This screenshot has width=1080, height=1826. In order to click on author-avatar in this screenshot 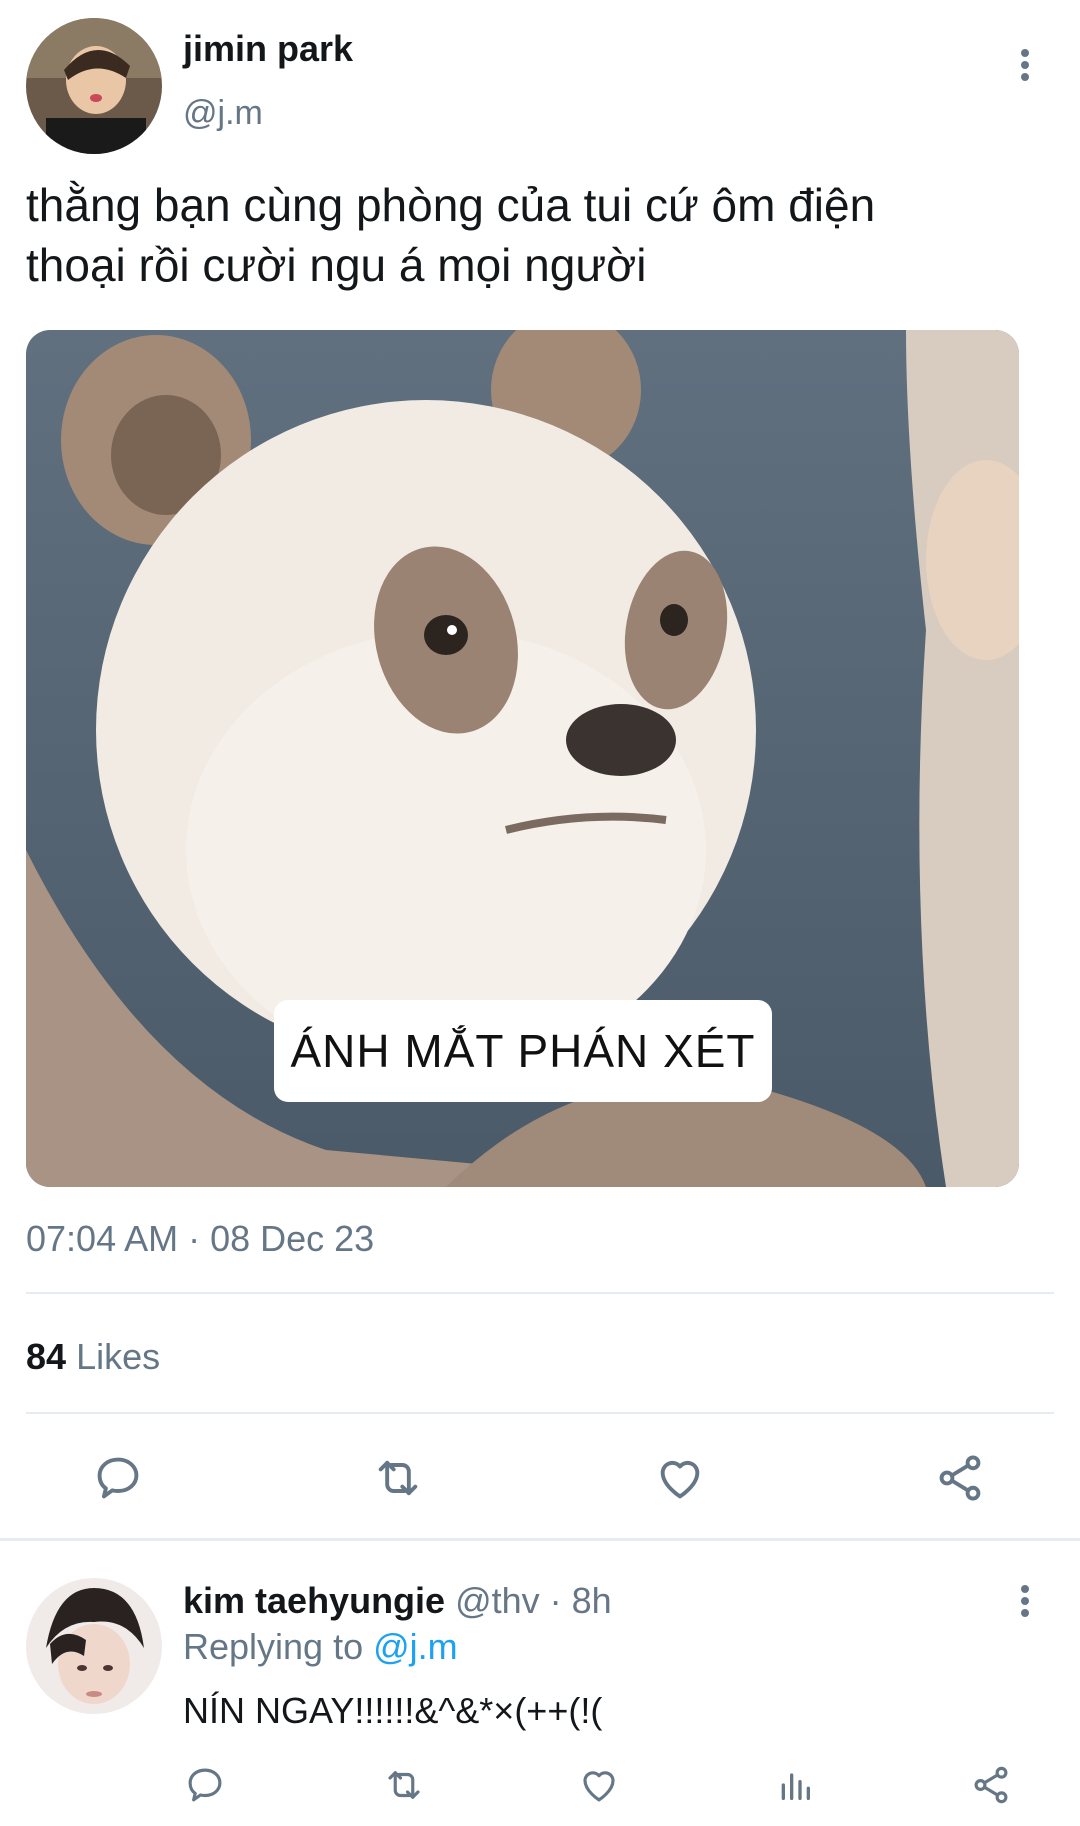, I will do `click(94, 86)`.